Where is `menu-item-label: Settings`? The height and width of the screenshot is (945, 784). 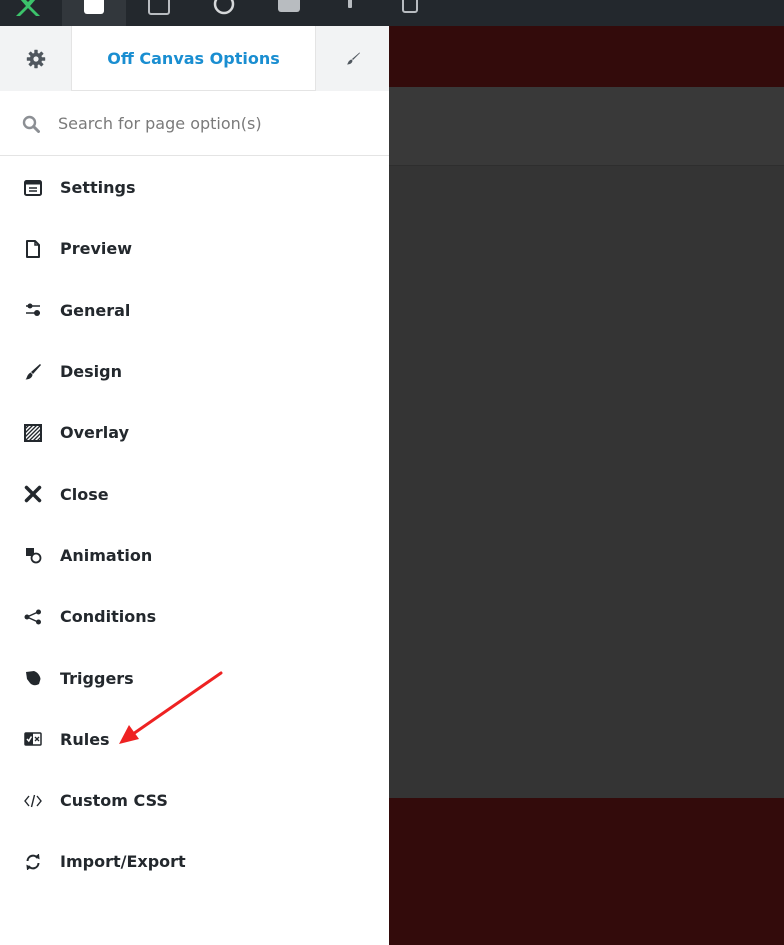 menu-item-label: Settings is located at coordinates (98, 188).